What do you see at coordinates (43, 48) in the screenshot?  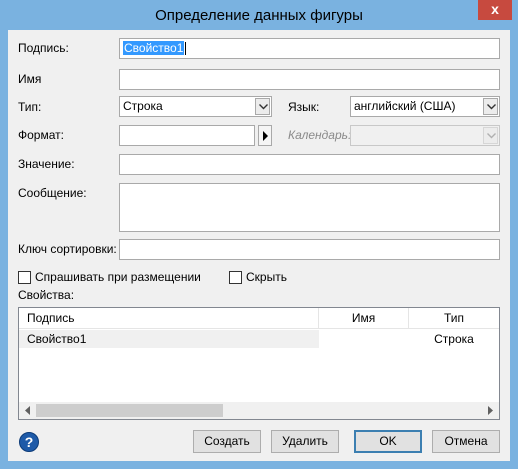 I see `caption-label: Подпись:` at bounding box center [43, 48].